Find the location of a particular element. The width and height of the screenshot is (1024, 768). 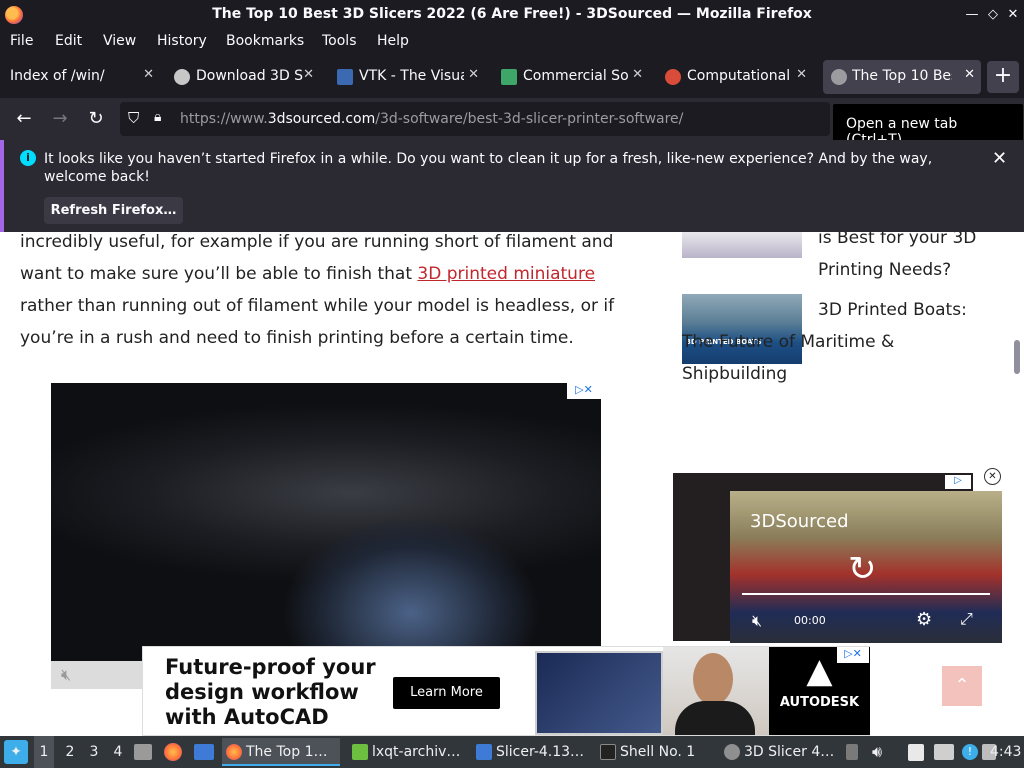

firefox-launcher-icon is located at coordinates (173, 752).